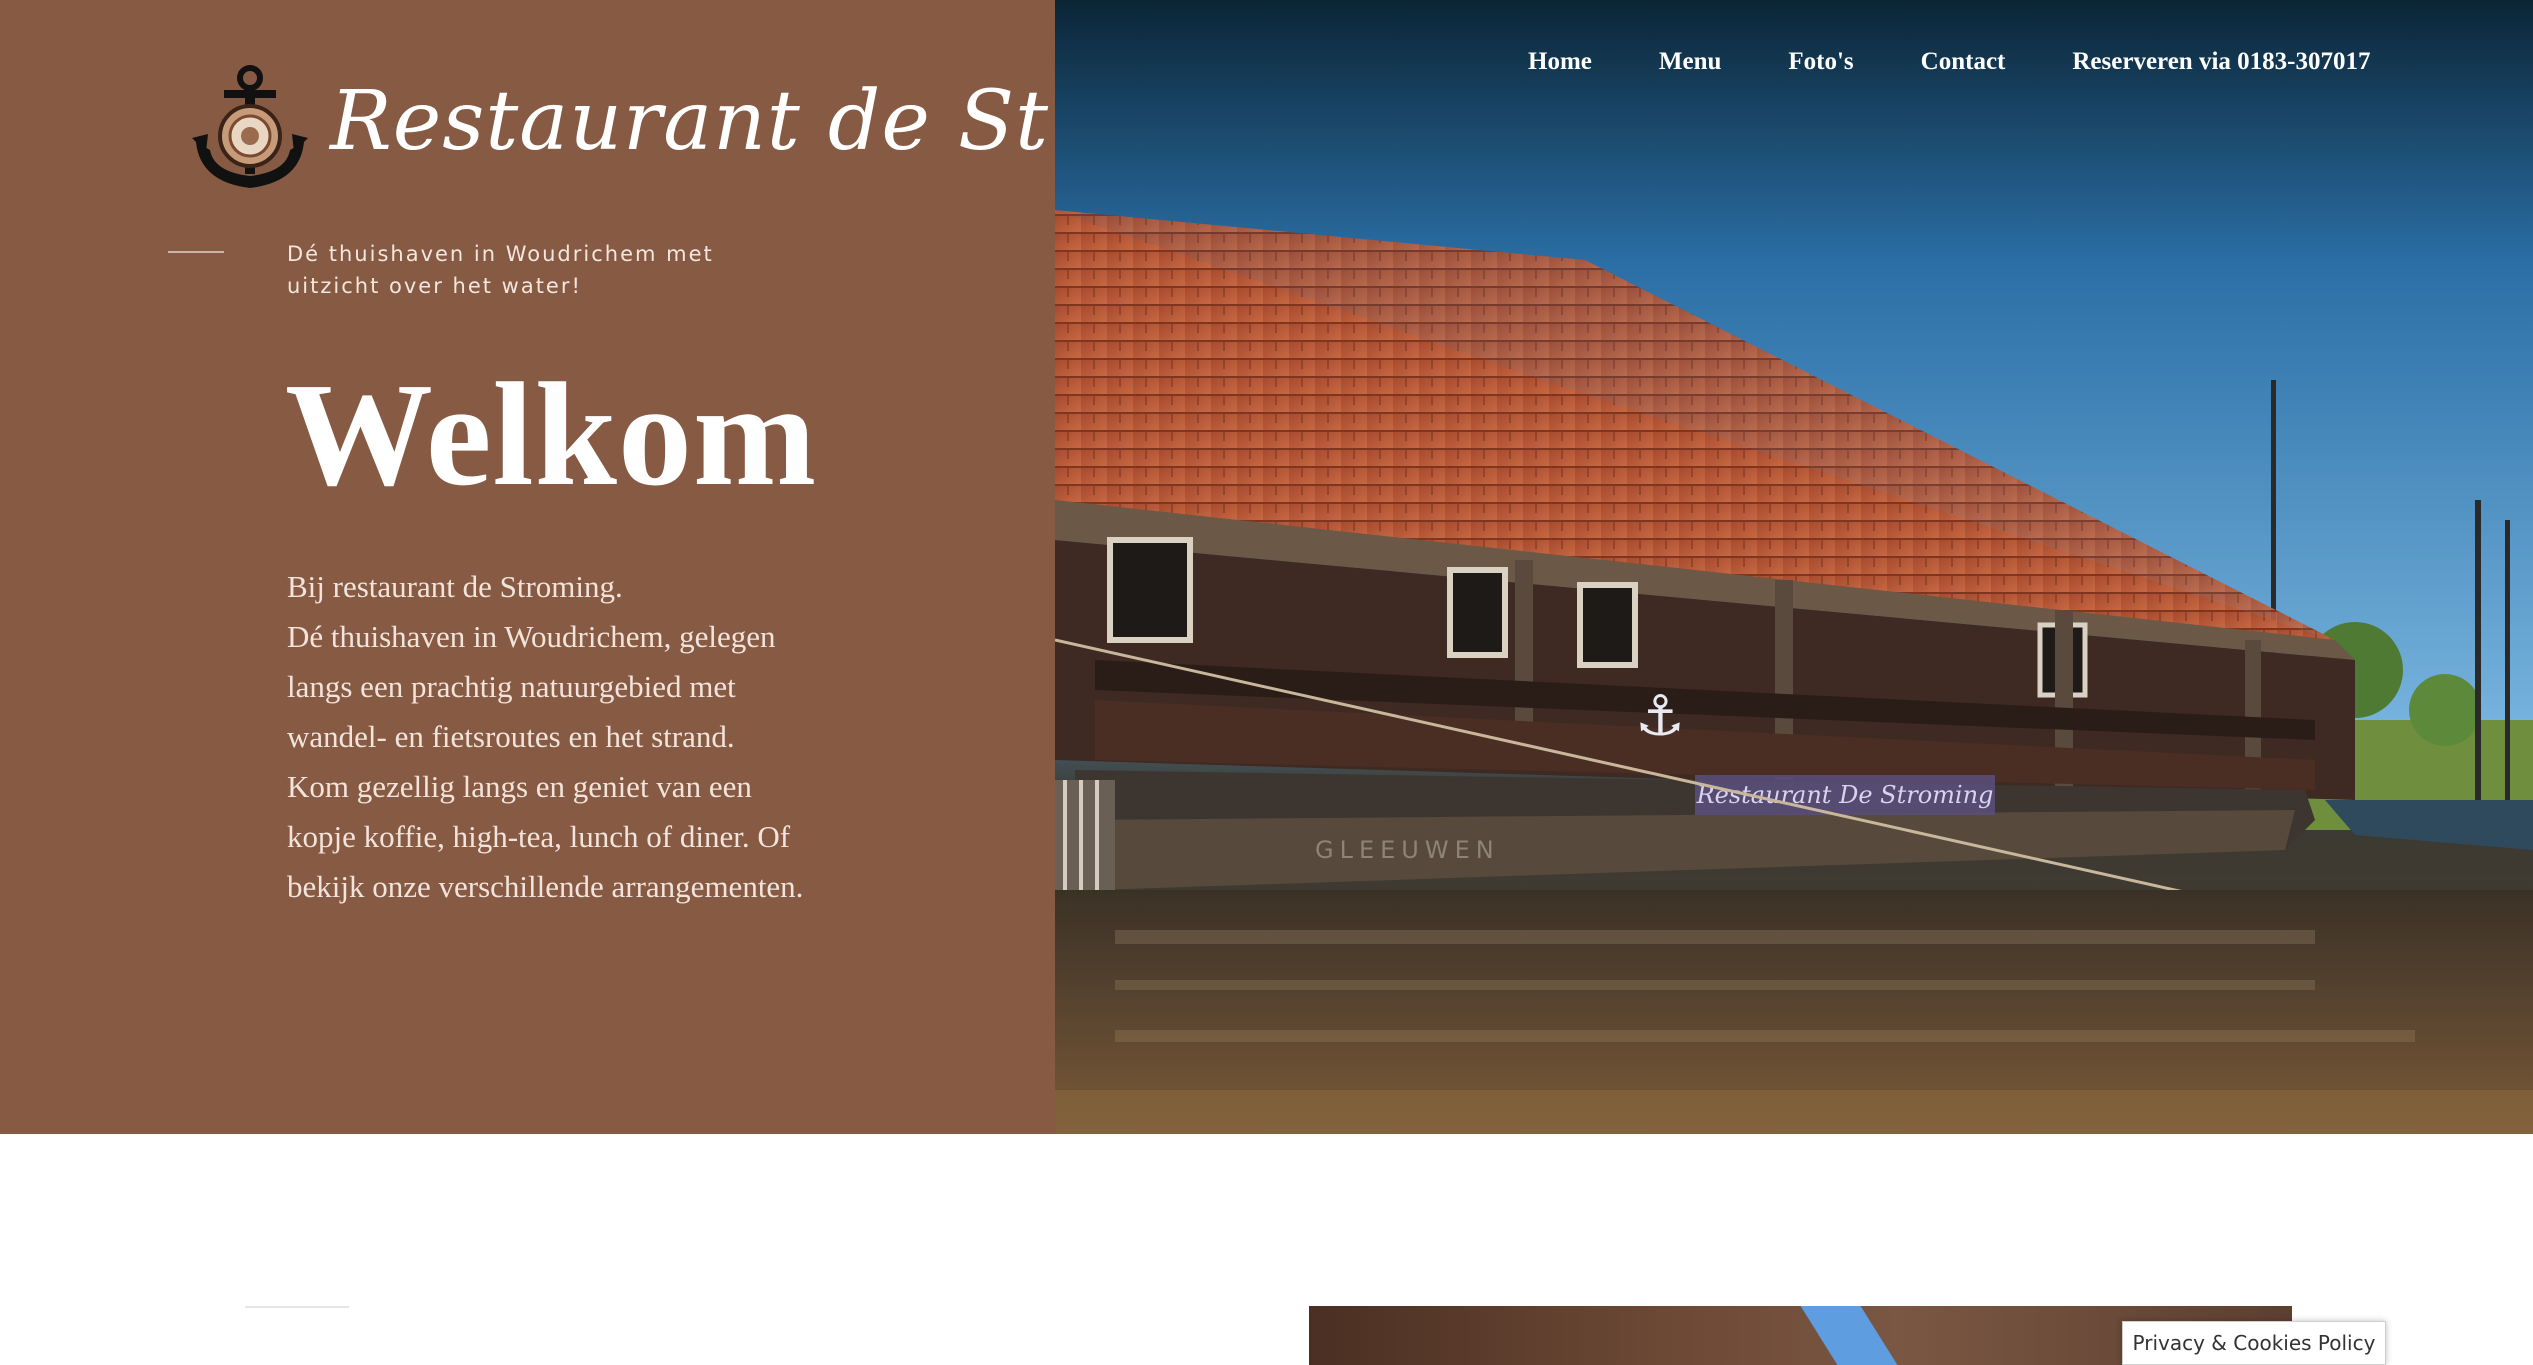  I want to click on privacy-cookies-button: Privacy & Cookies Policy, so click(2254, 1343).